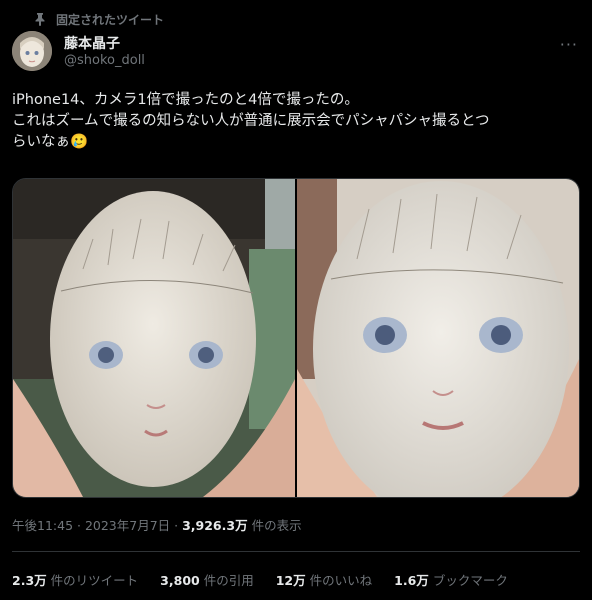 Image resolution: width=592 pixels, height=600 pixels. I want to click on pinned-indicator: 固定されたツイート, so click(98, 19).